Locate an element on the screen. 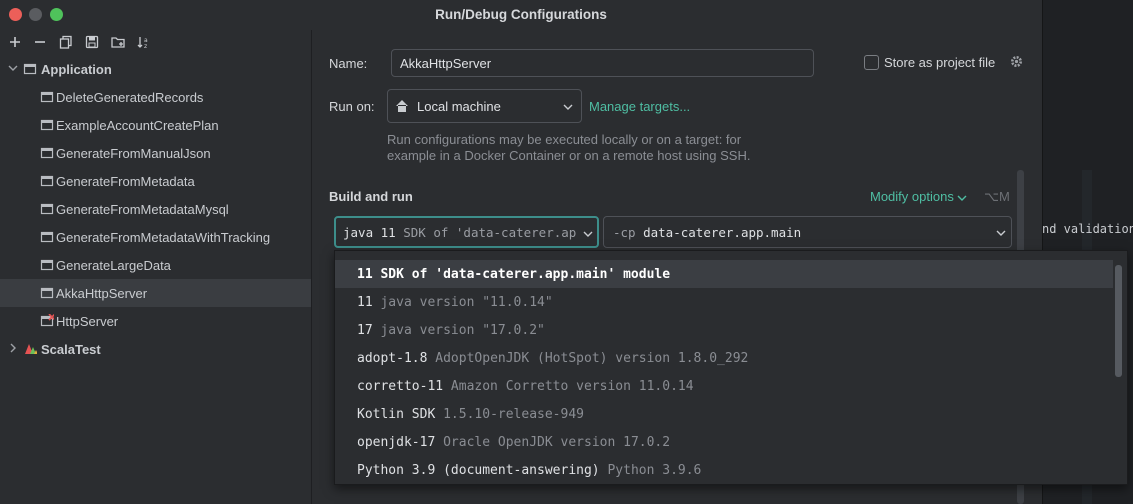 This screenshot has height=504, width=1133. store-as-project-file-checkbox is located at coordinates (871, 62).